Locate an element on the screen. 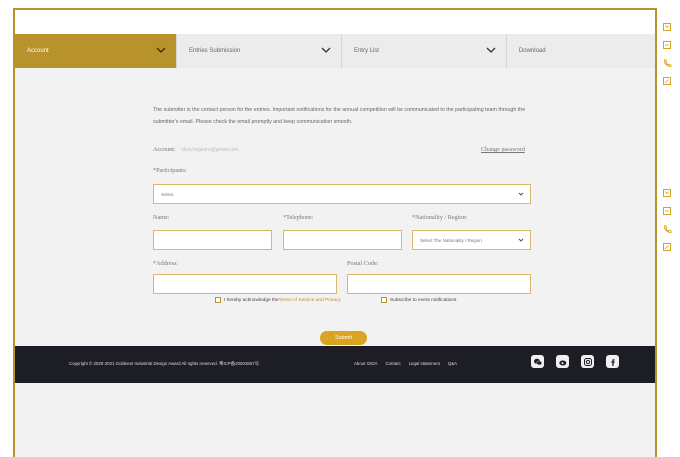 The image size is (680, 457). tab-entries-submission: Entries Submission is located at coordinates (259, 51).